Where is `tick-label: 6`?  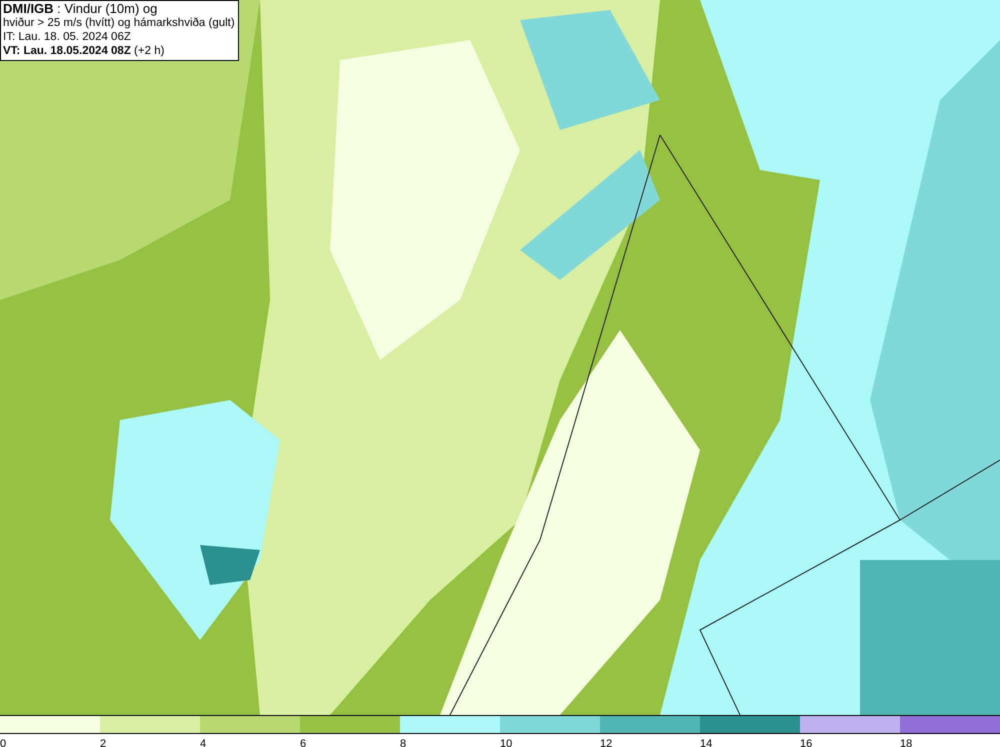 tick-label: 6 is located at coordinates (303, 742).